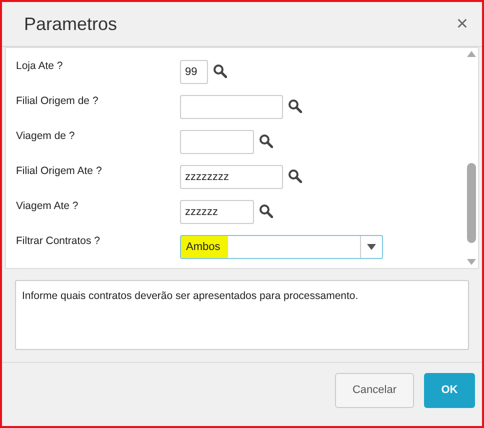  Describe the element at coordinates (71, 24) in the screenshot. I see `dialog-title: Parametros` at that location.